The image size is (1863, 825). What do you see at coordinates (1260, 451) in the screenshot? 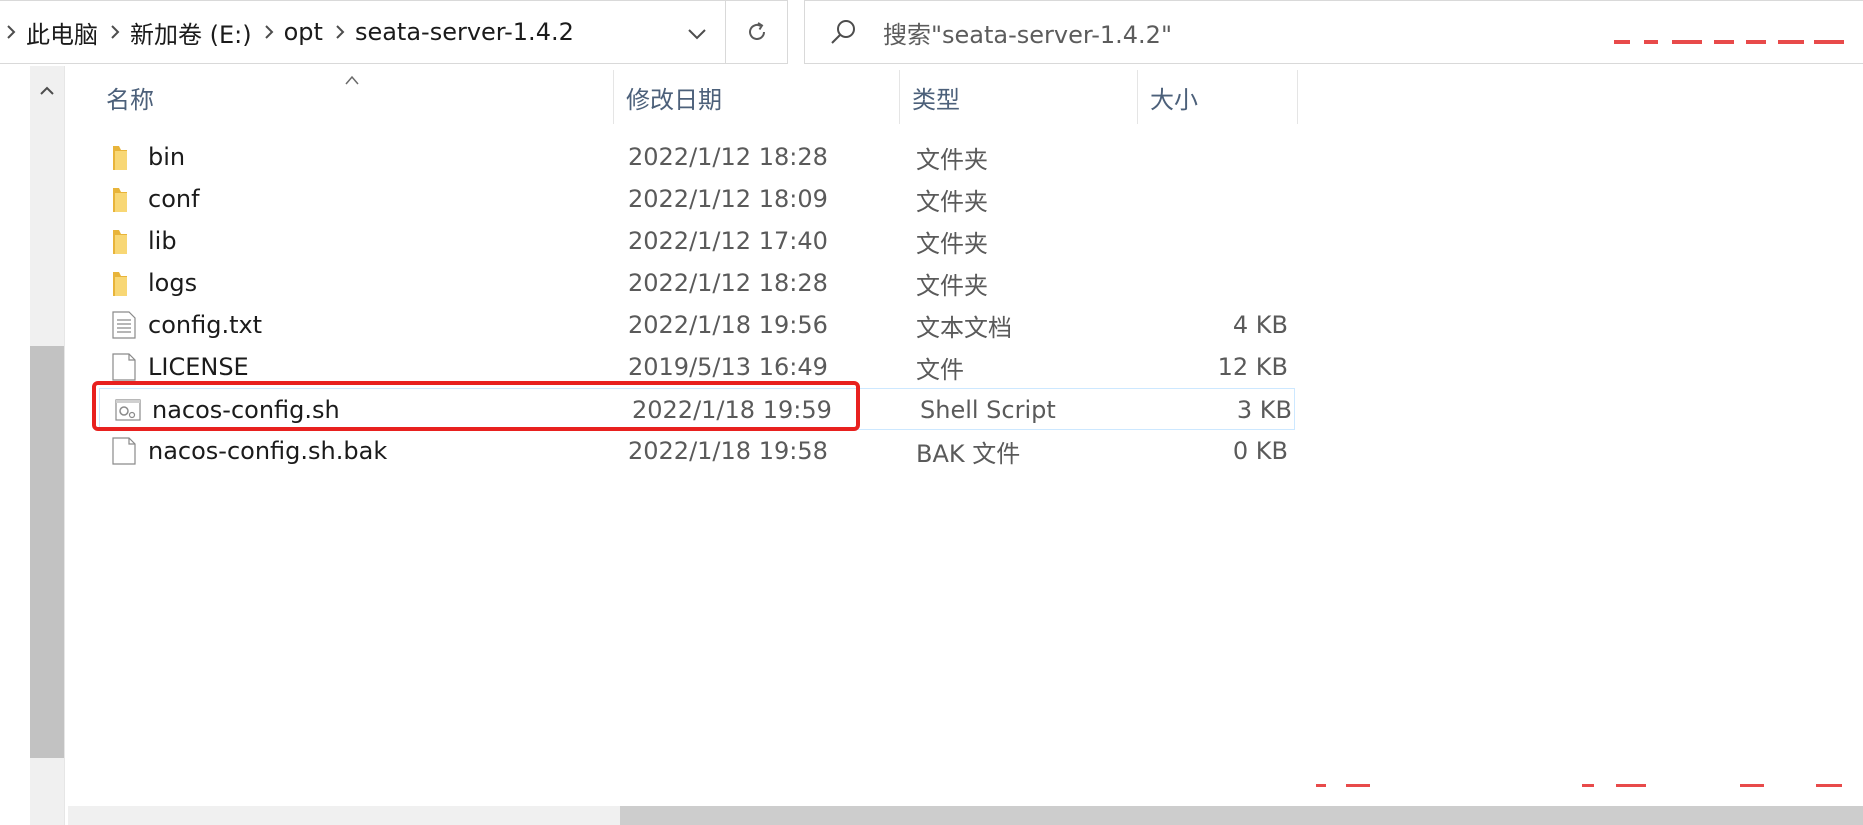
I see `file-size: 0 KB` at bounding box center [1260, 451].